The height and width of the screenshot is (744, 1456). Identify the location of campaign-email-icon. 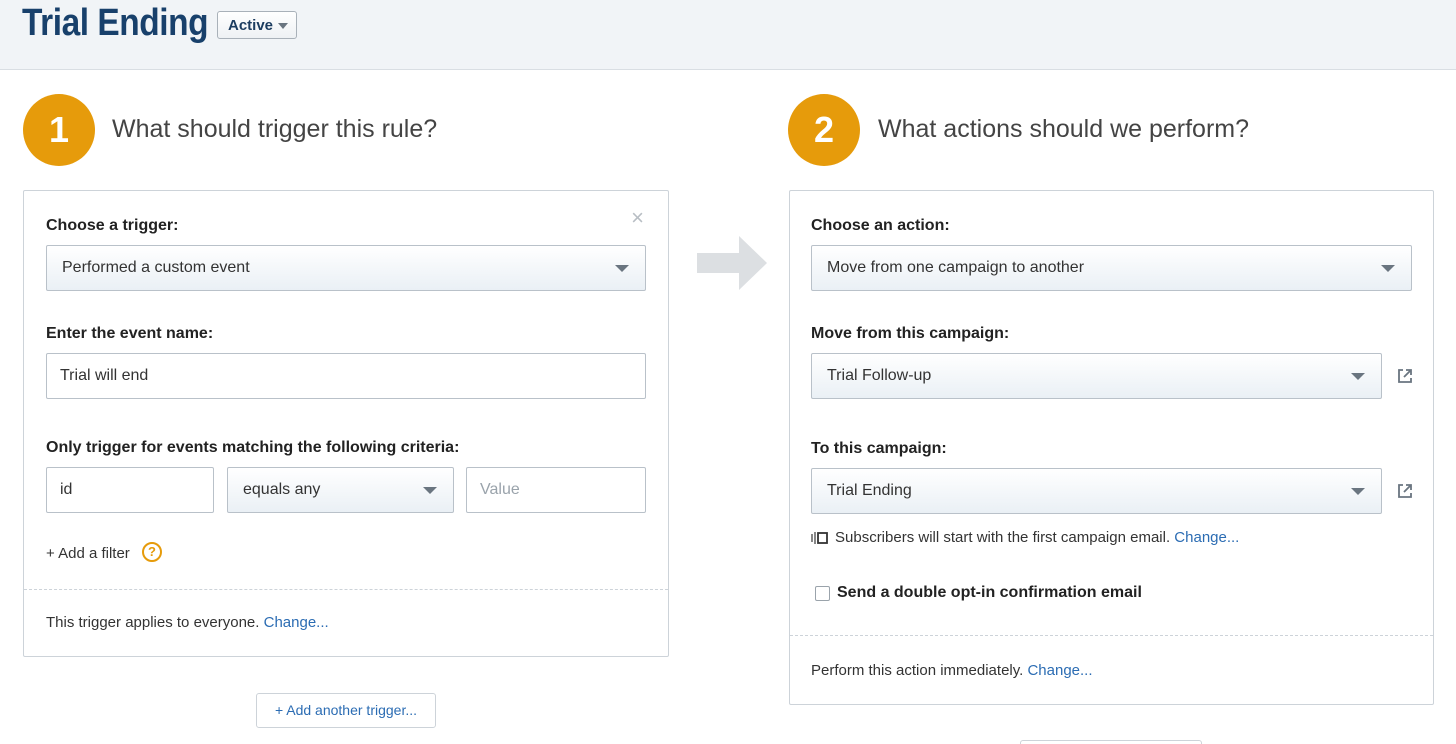
(819, 538).